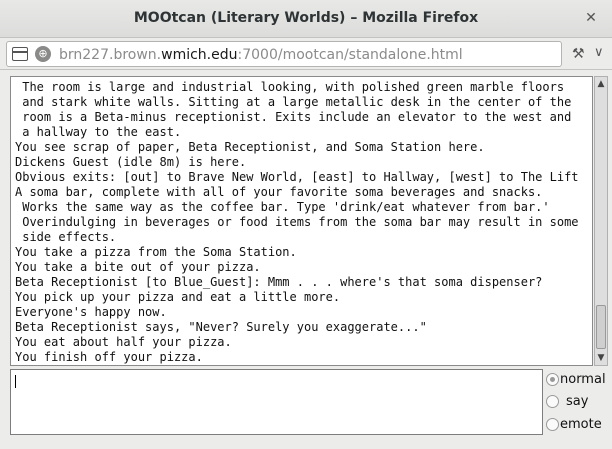  I want to click on output-line: You take a bite out of your pizza., so click(138, 267).